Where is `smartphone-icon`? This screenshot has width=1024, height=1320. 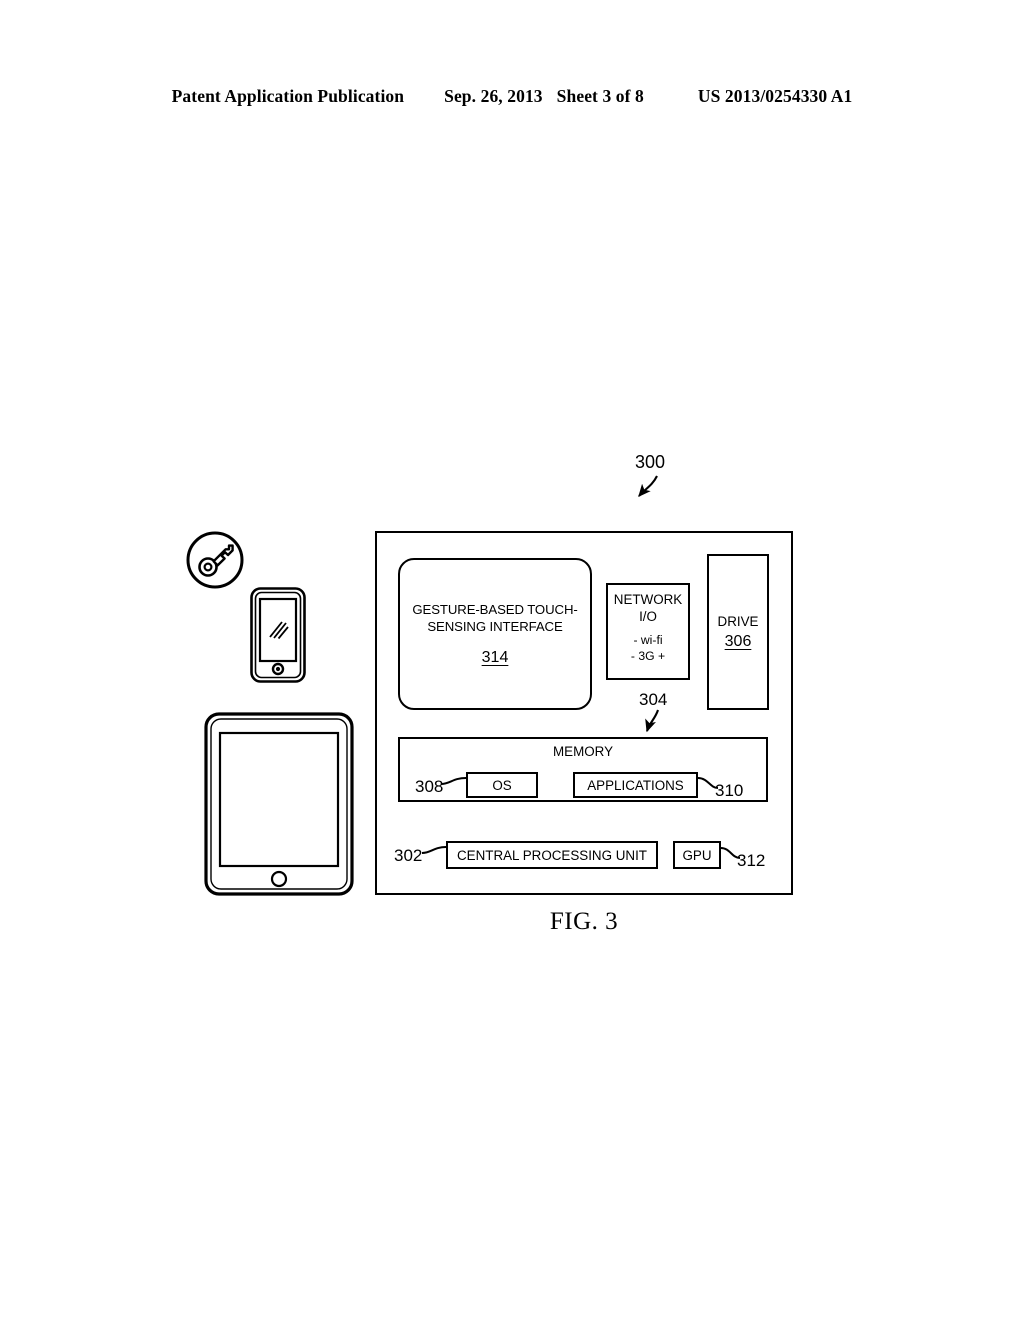 smartphone-icon is located at coordinates (278, 635).